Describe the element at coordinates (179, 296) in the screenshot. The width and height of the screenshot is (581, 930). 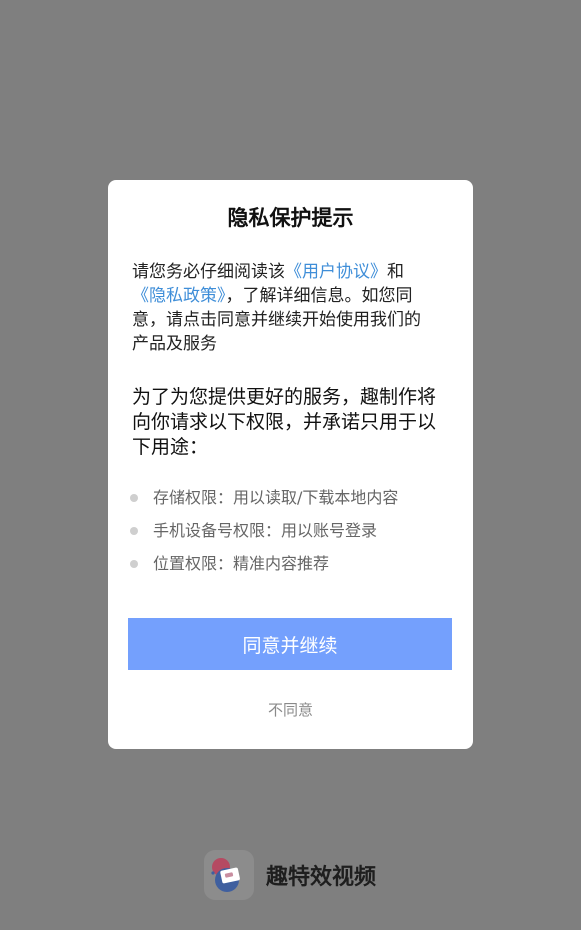
I see `privacy-policy-link: 《隐私政策》` at that location.